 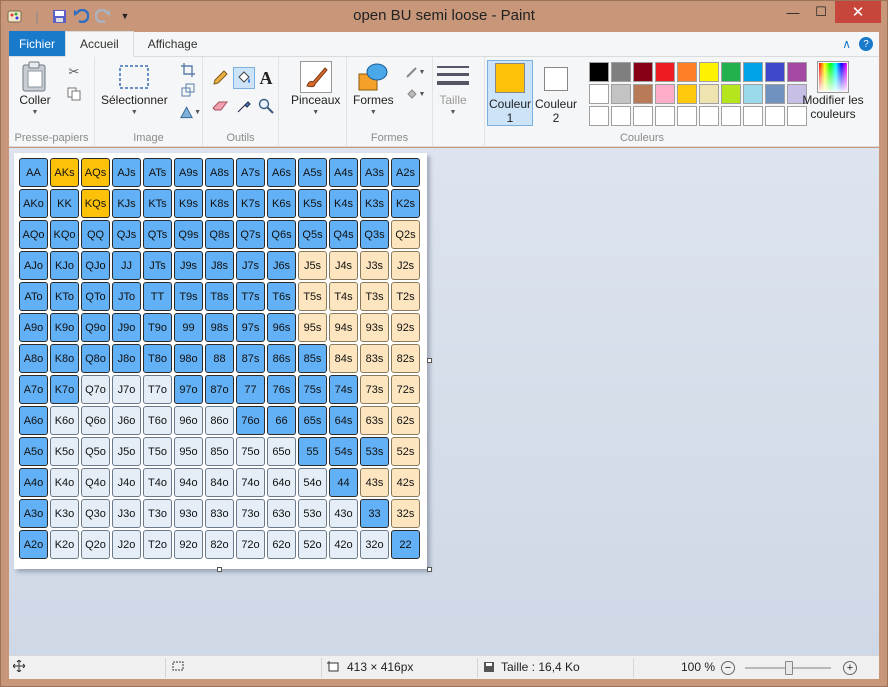 What do you see at coordinates (157, 265) in the screenshot?
I see `hand-cell: JTs` at bounding box center [157, 265].